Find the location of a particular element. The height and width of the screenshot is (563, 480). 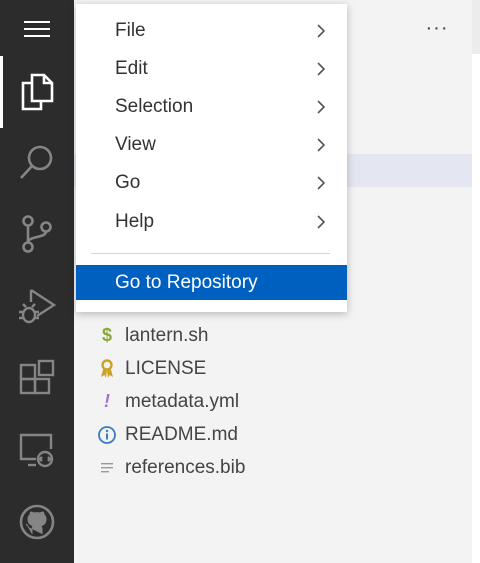

file-row-references-bib: references.bib is located at coordinates (273, 467).